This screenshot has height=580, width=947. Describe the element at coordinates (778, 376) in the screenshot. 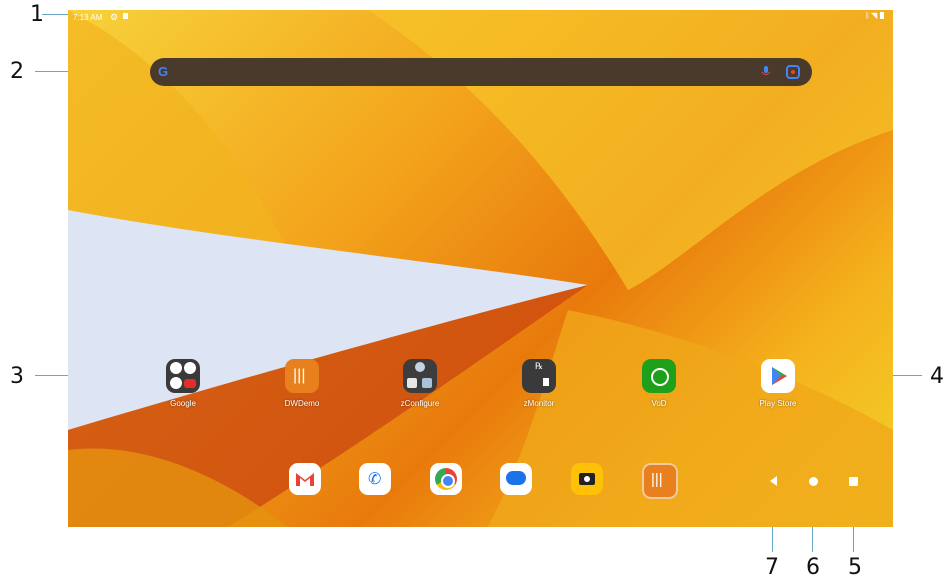

I see `play-store-icon` at that location.